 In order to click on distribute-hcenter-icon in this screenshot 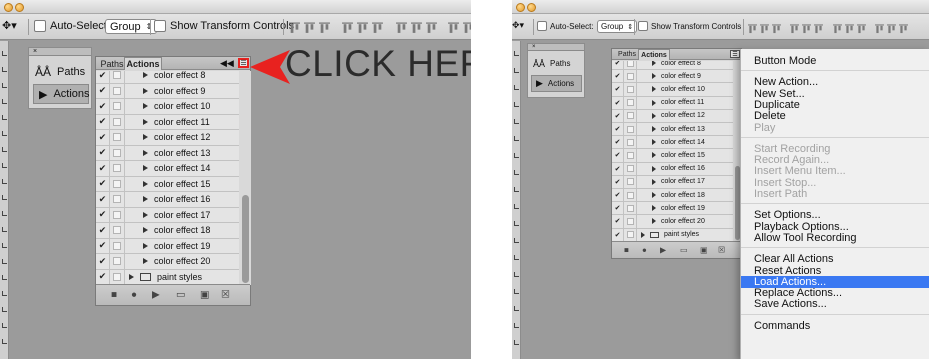, I will do `click(467, 27)`.